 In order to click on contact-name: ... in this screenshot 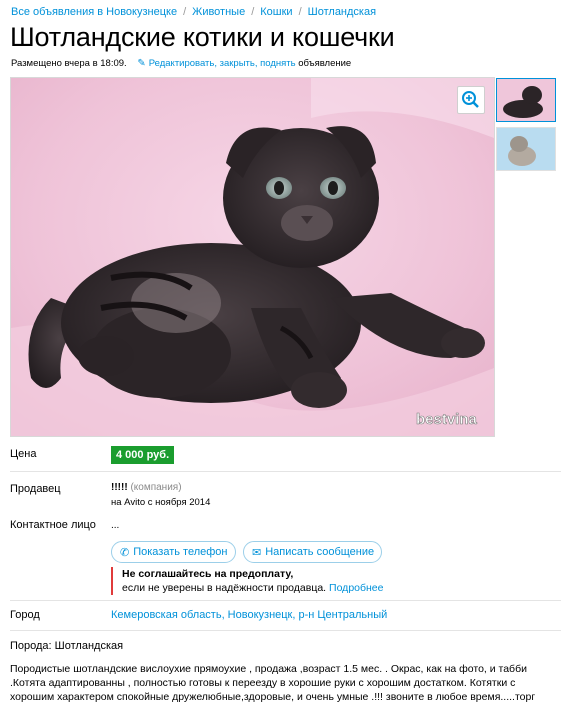, I will do `click(115, 525)`.